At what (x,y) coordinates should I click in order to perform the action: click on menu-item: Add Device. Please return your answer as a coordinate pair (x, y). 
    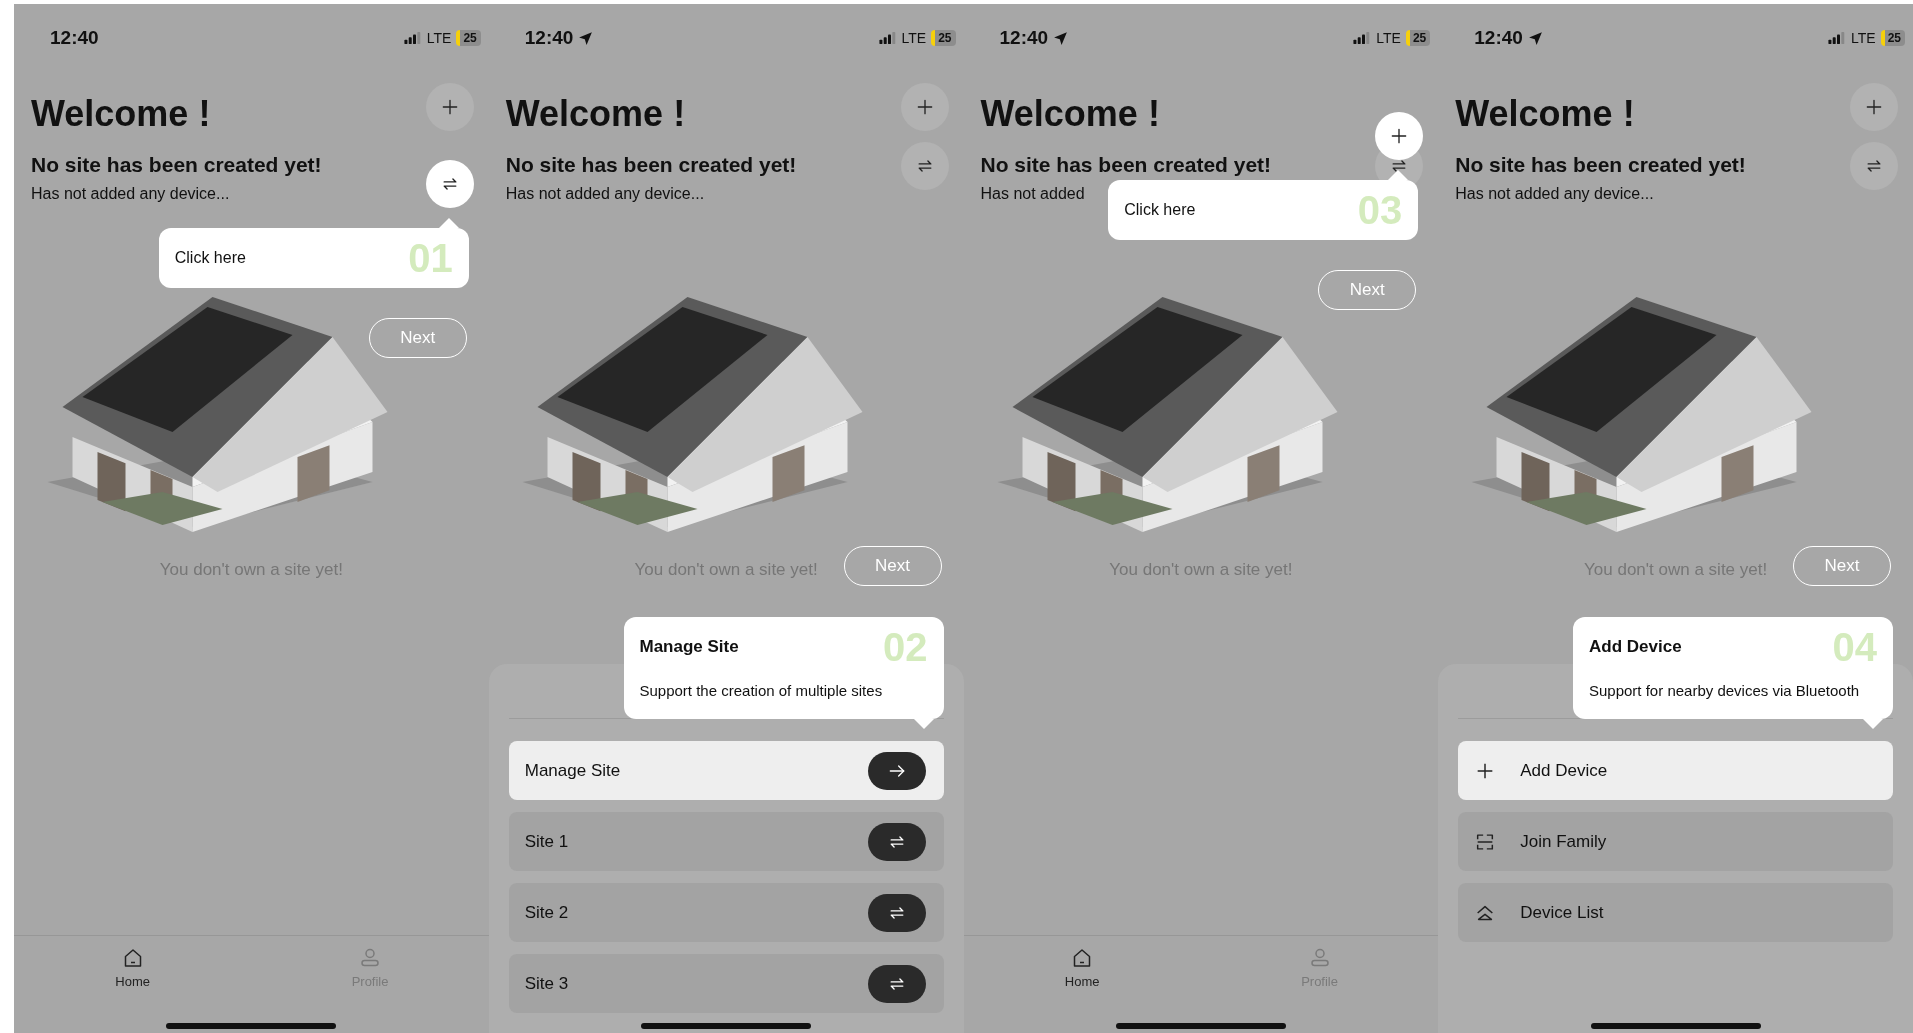
    Looking at the image, I should click on (1675, 770).